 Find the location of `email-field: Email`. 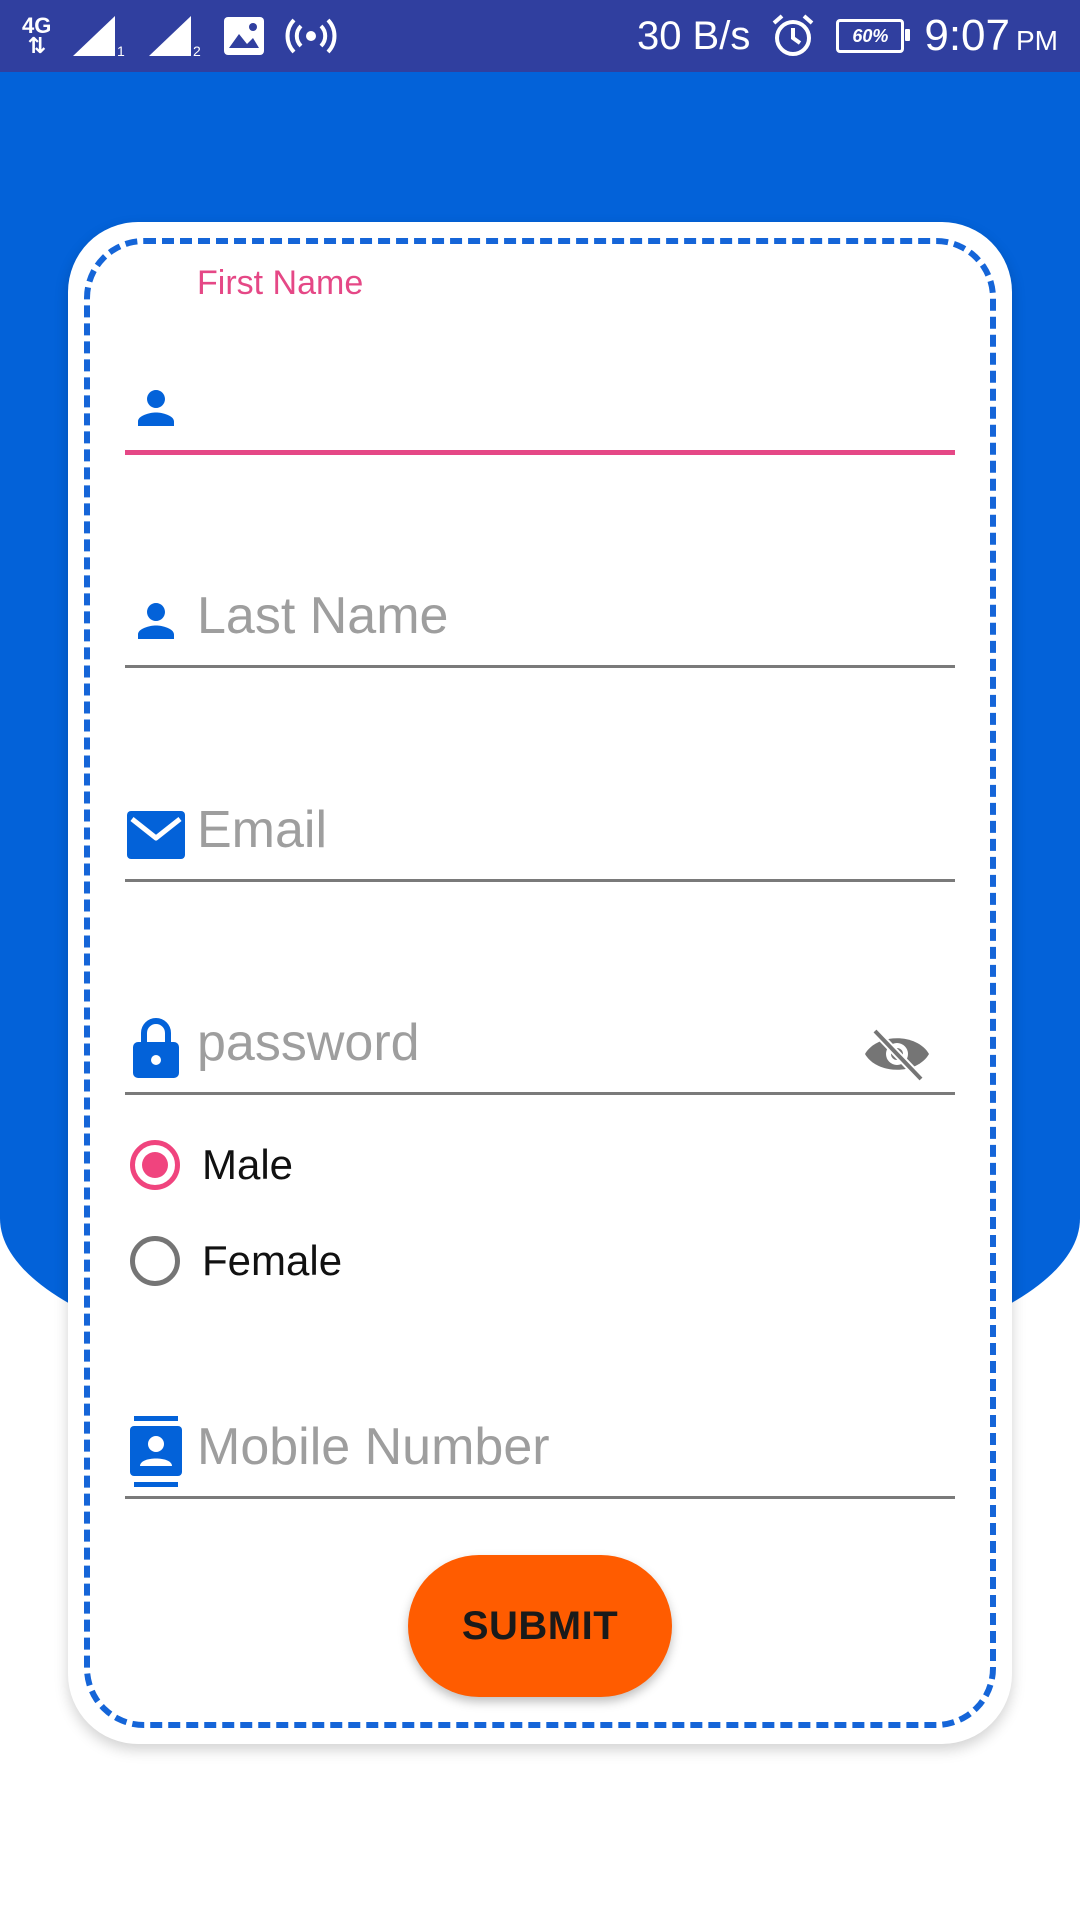

email-field: Email is located at coordinates (540, 832).